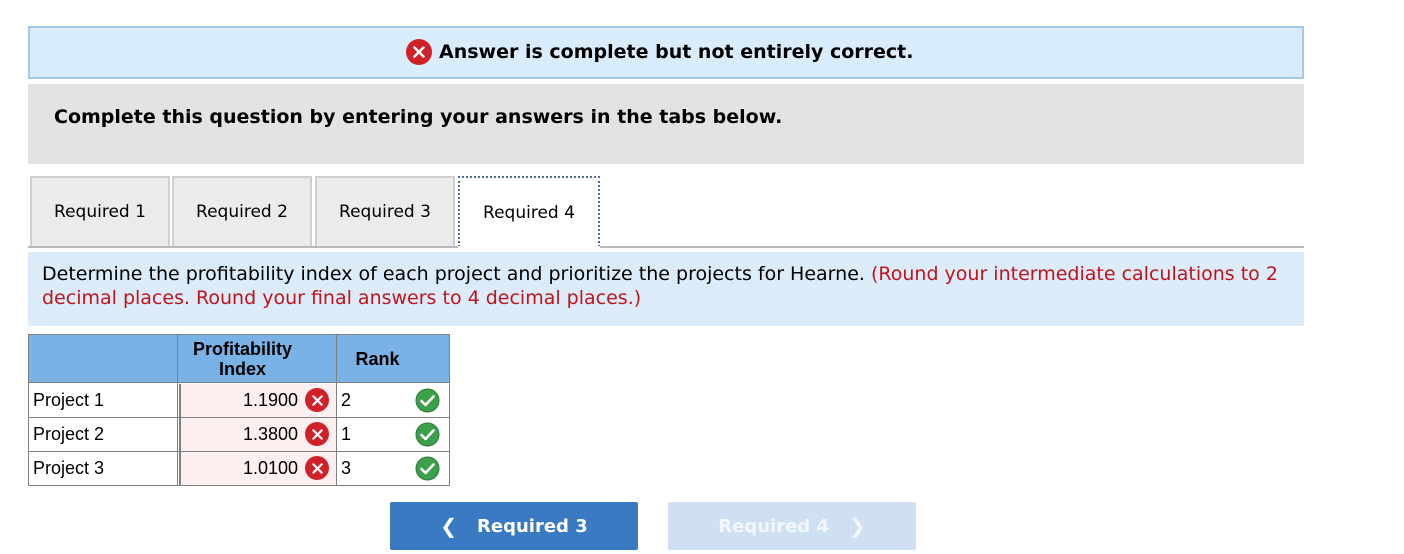 The width and height of the screenshot is (1404, 554). I want to click on rank-input: 1, so click(346, 434).